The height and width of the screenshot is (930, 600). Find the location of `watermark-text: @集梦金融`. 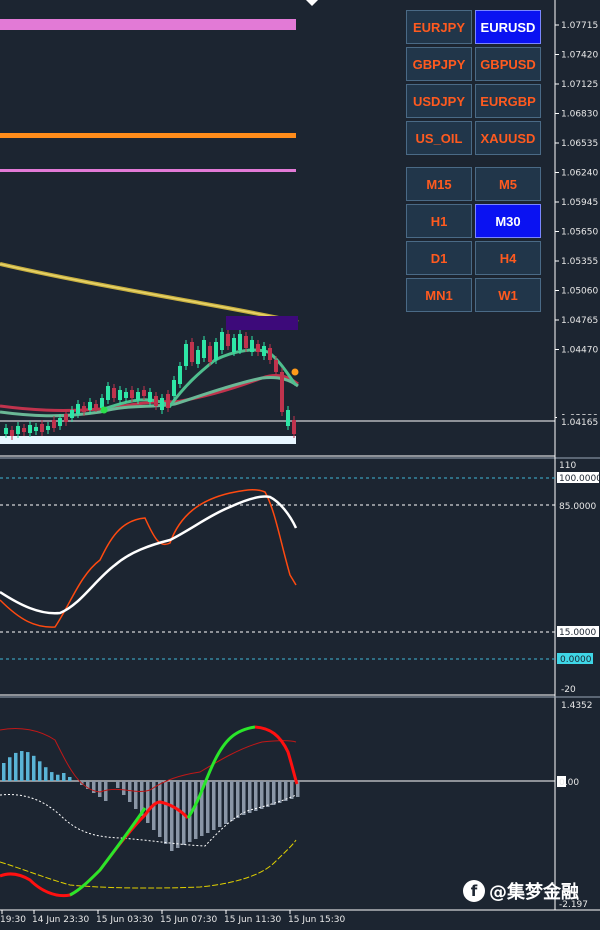

watermark-text: @集梦金融 is located at coordinates (534, 892).